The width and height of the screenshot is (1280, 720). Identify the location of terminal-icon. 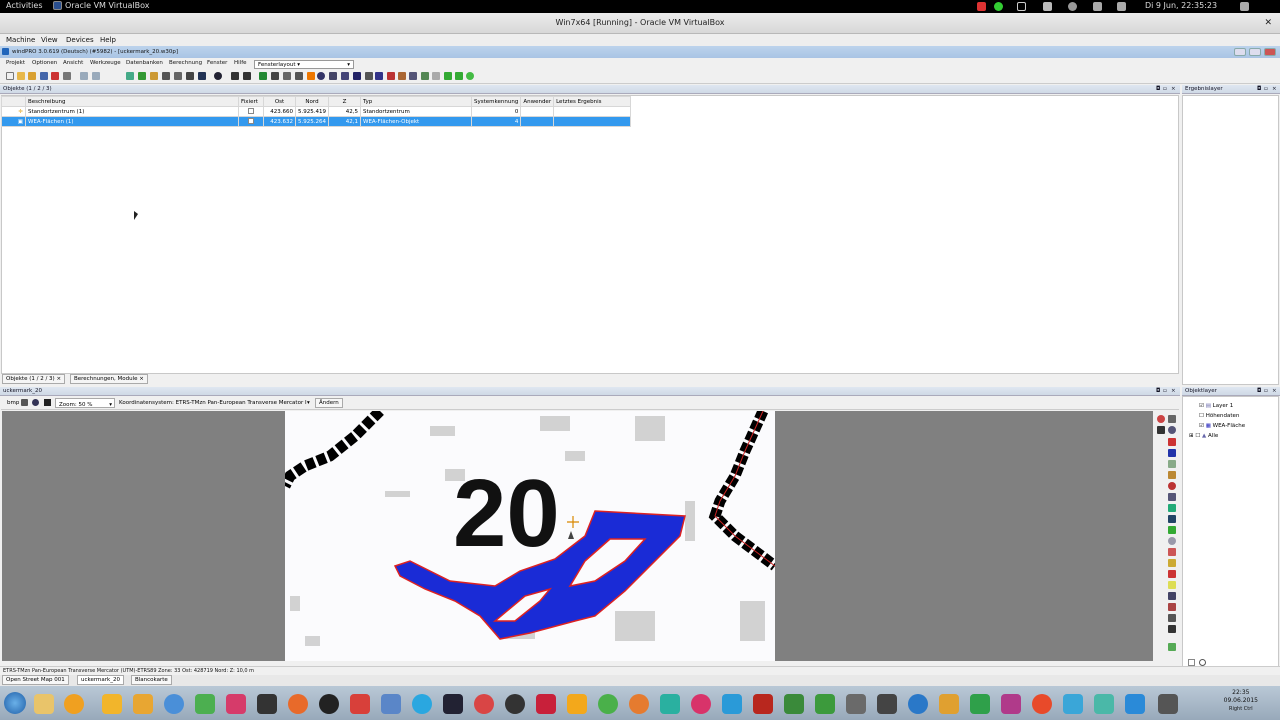
(267, 704).